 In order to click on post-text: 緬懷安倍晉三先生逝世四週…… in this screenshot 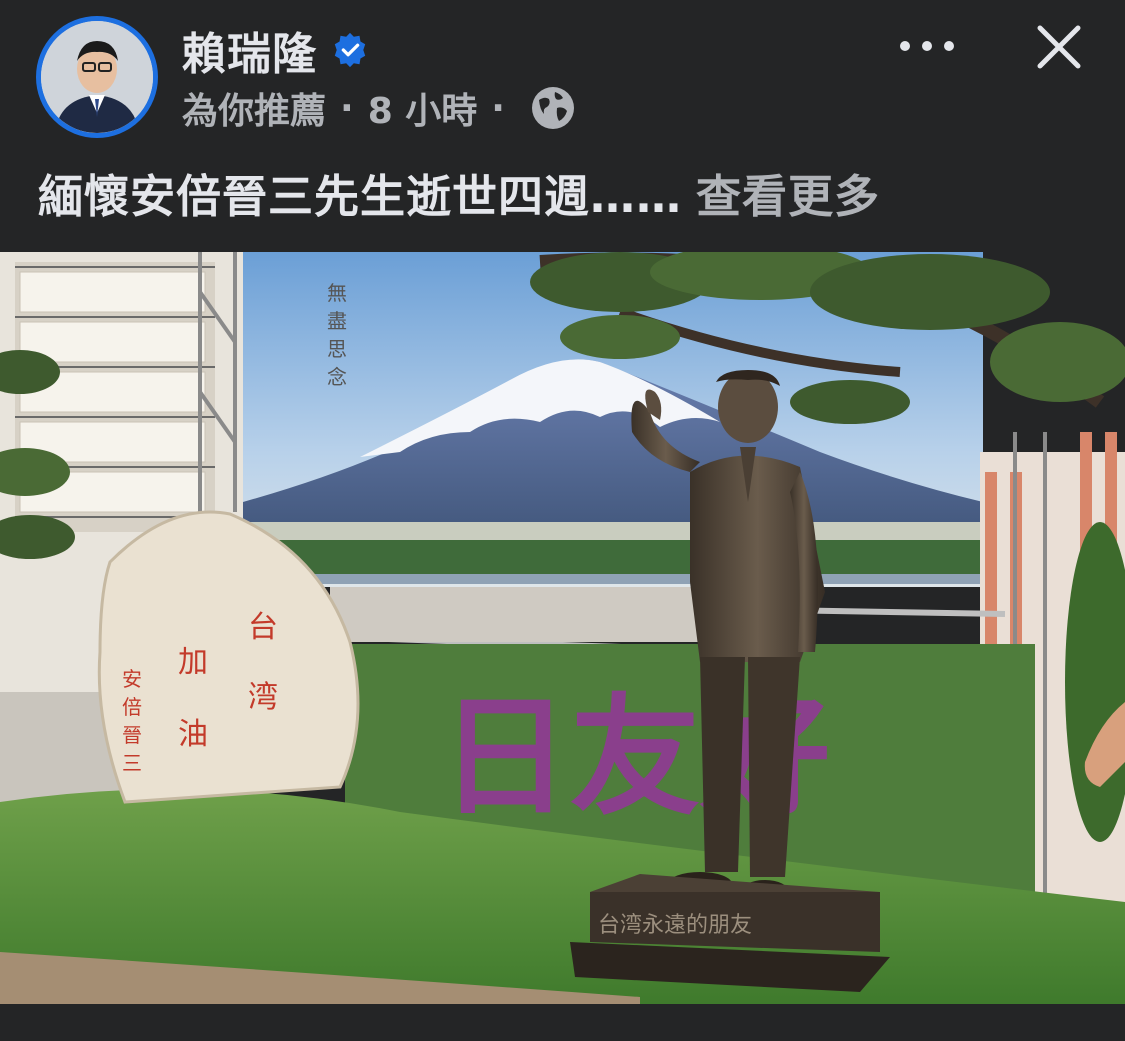, I will do `click(360, 196)`.